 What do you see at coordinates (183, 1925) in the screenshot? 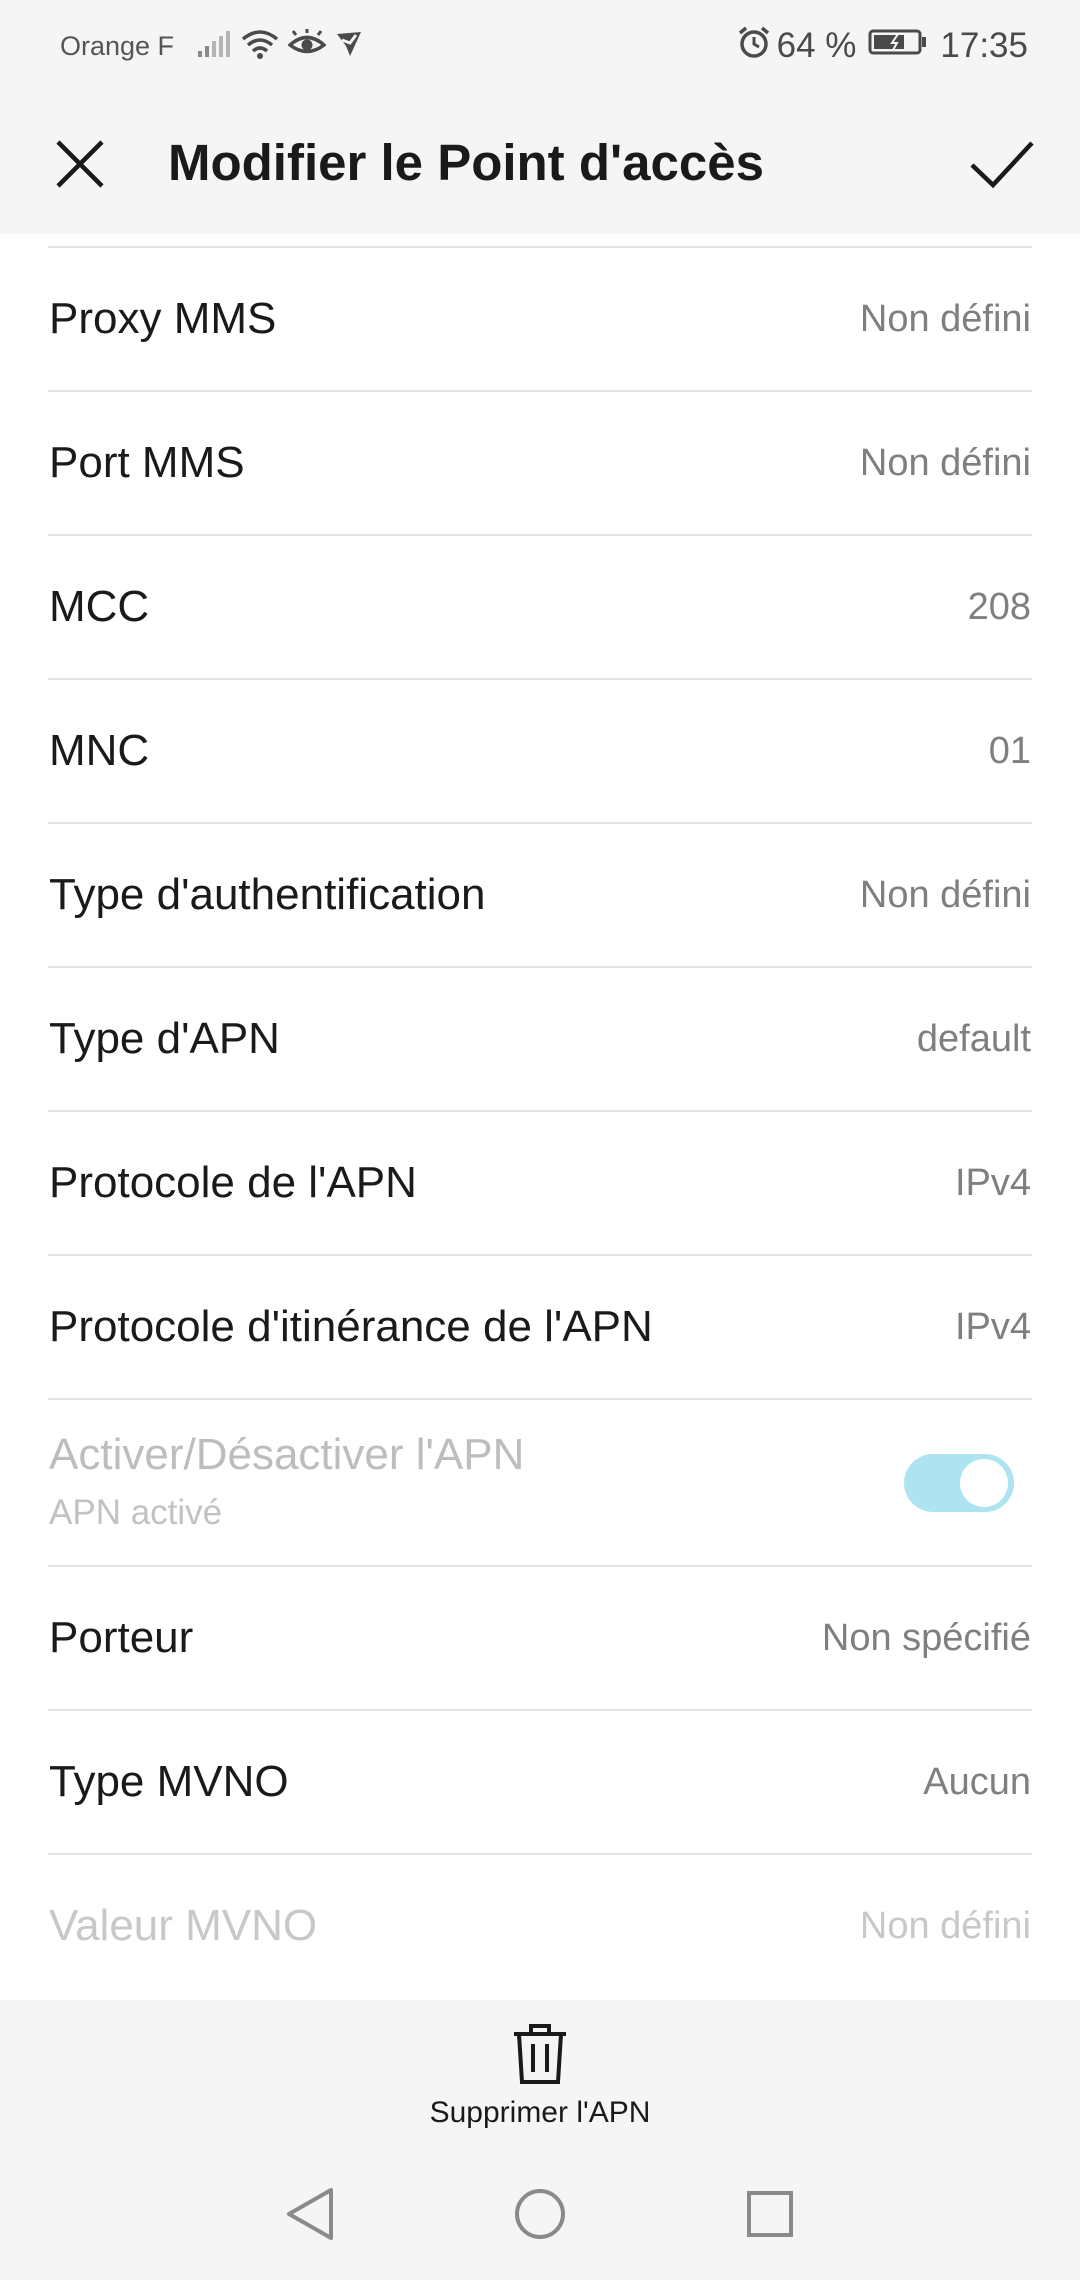
I see `setting-label: Valeur MVNO` at bounding box center [183, 1925].